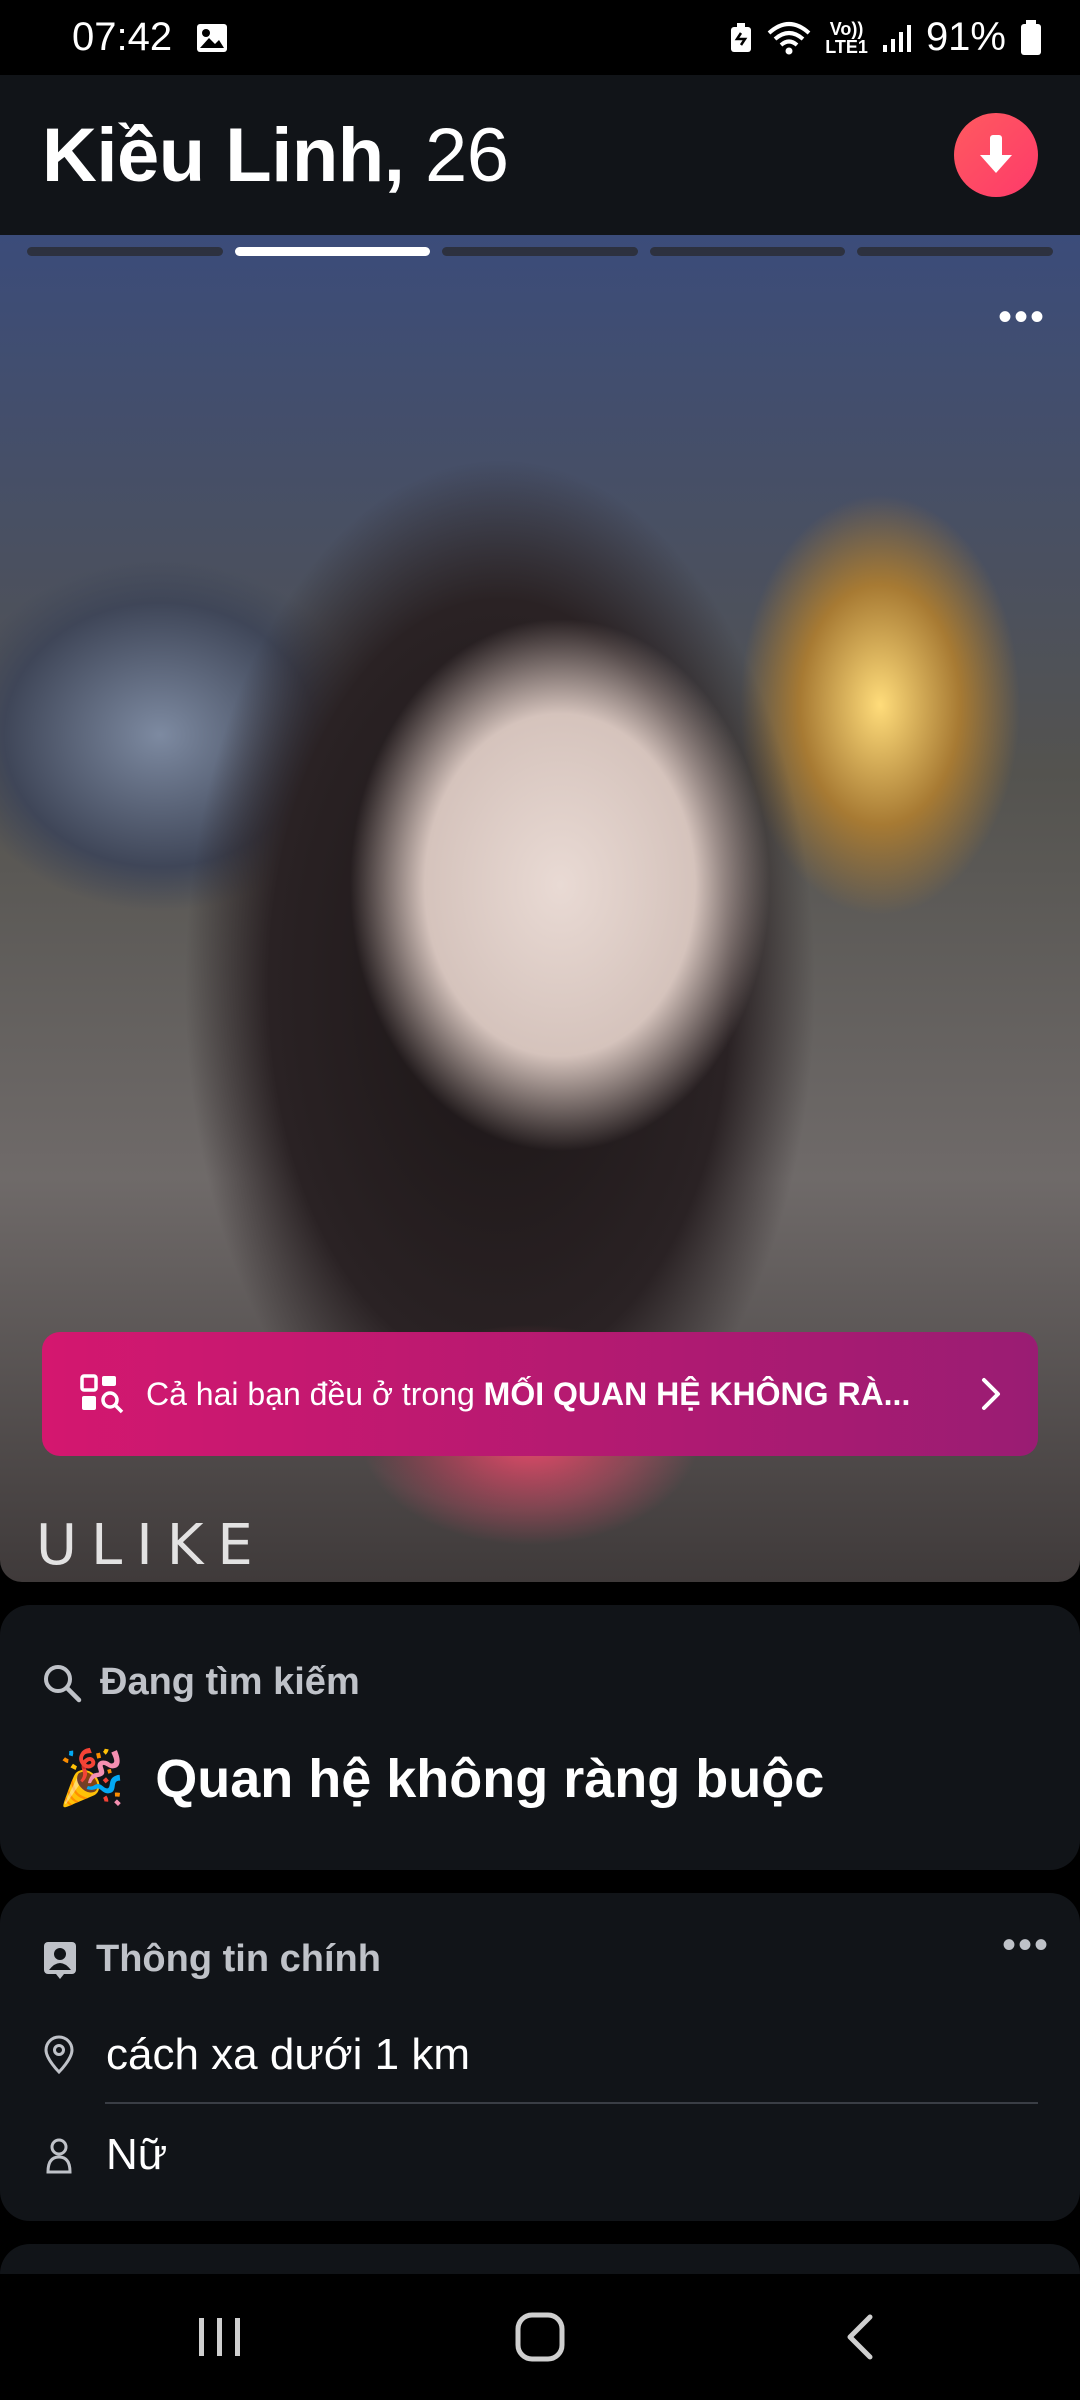  I want to click on party-popper-icon: 🎉, so click(92, 1778).